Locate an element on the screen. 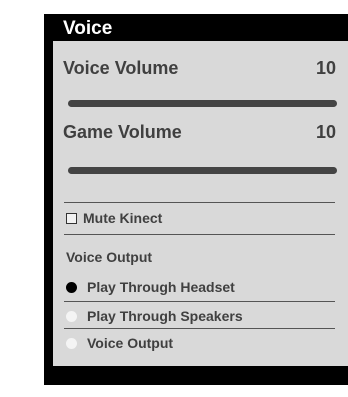 This screenshot has width=348, height=397. voice-volume-label: Voice Volume is located at coordinates (121, 68).